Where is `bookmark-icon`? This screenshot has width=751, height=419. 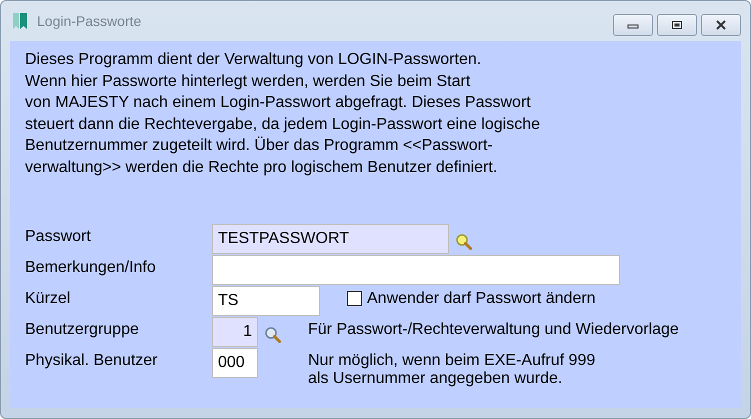 bookmark-icon is located at coordinates (20, 21).